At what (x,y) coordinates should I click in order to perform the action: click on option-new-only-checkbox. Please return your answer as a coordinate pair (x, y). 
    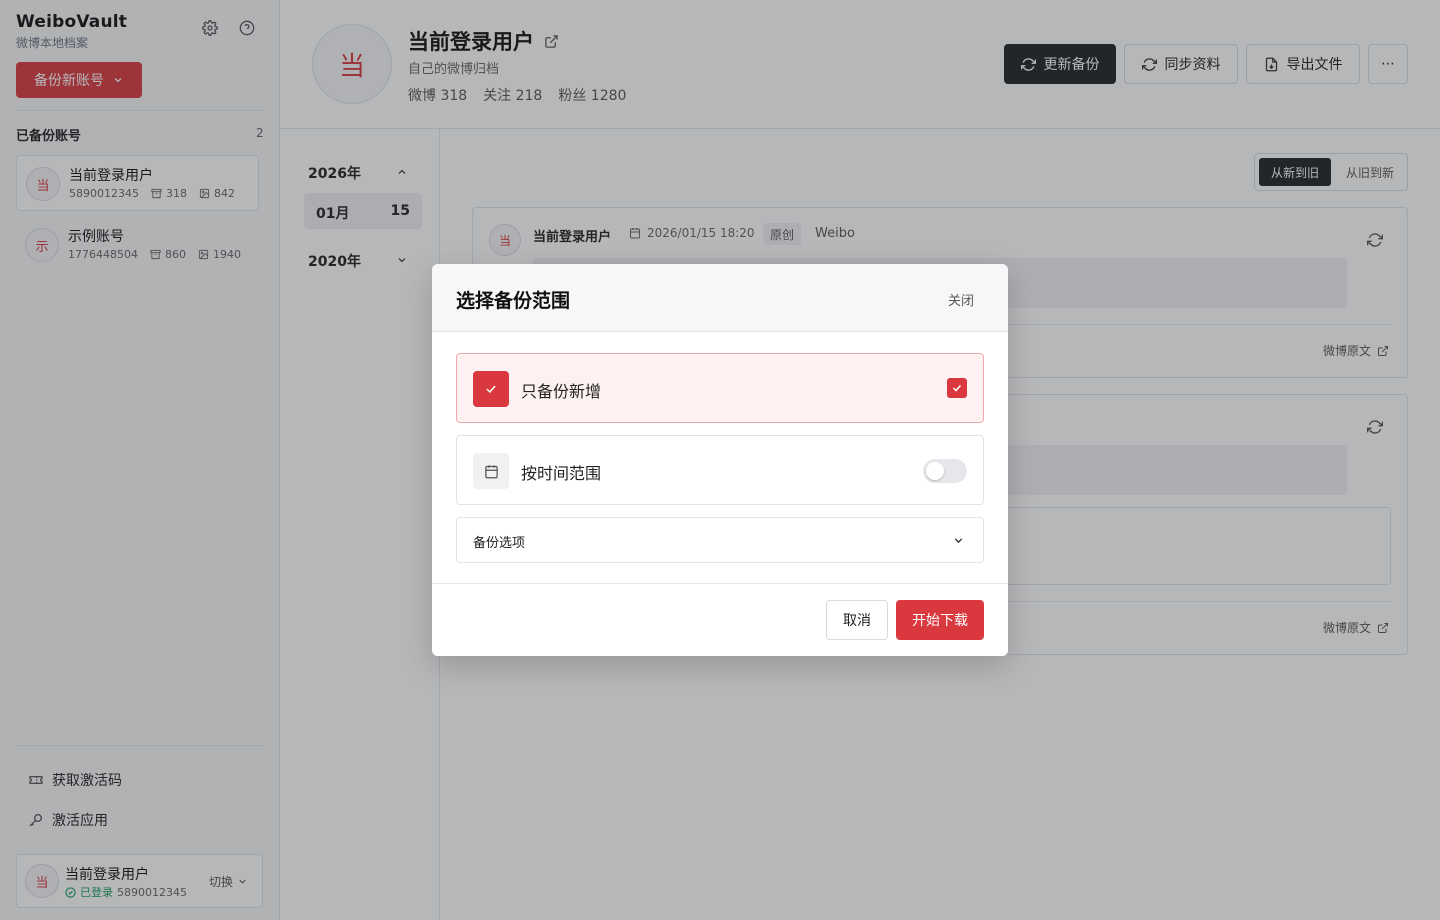
    Looking at the image, I should click on (957, 388).